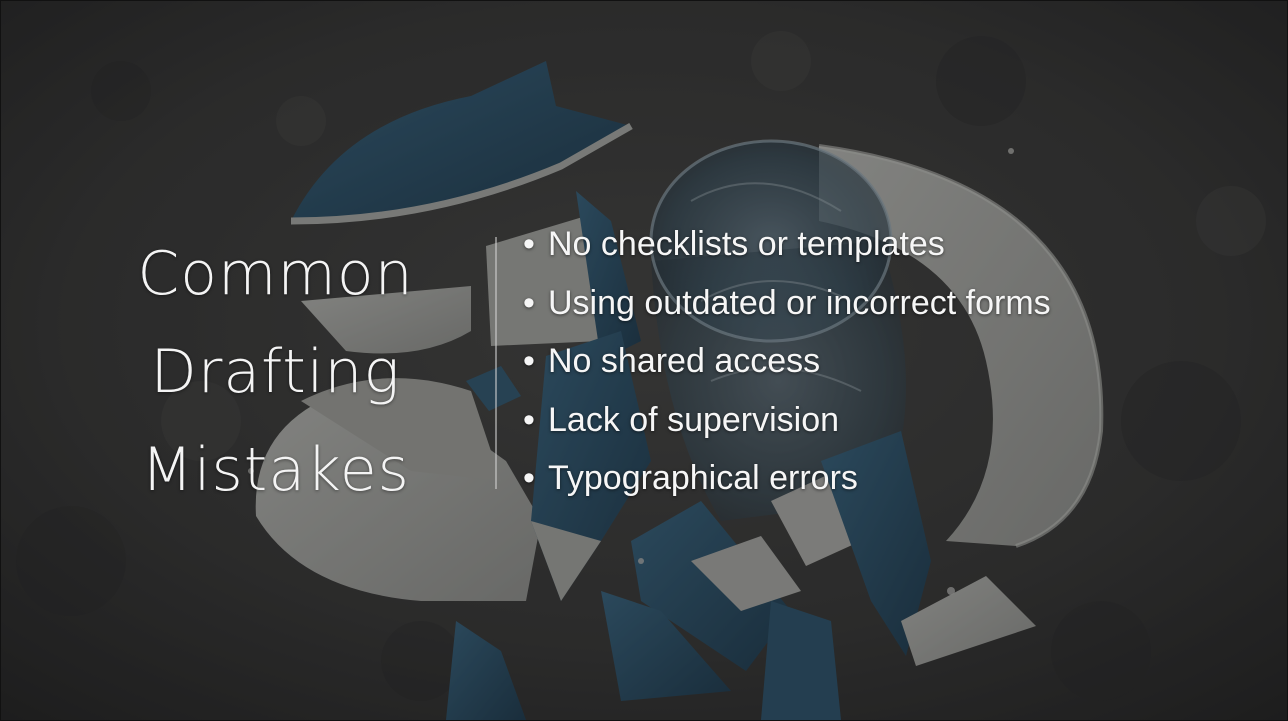 The width and height of the screenshot is (1288, 721). I want to click on title-line: Mistakes, so click(275, 470).